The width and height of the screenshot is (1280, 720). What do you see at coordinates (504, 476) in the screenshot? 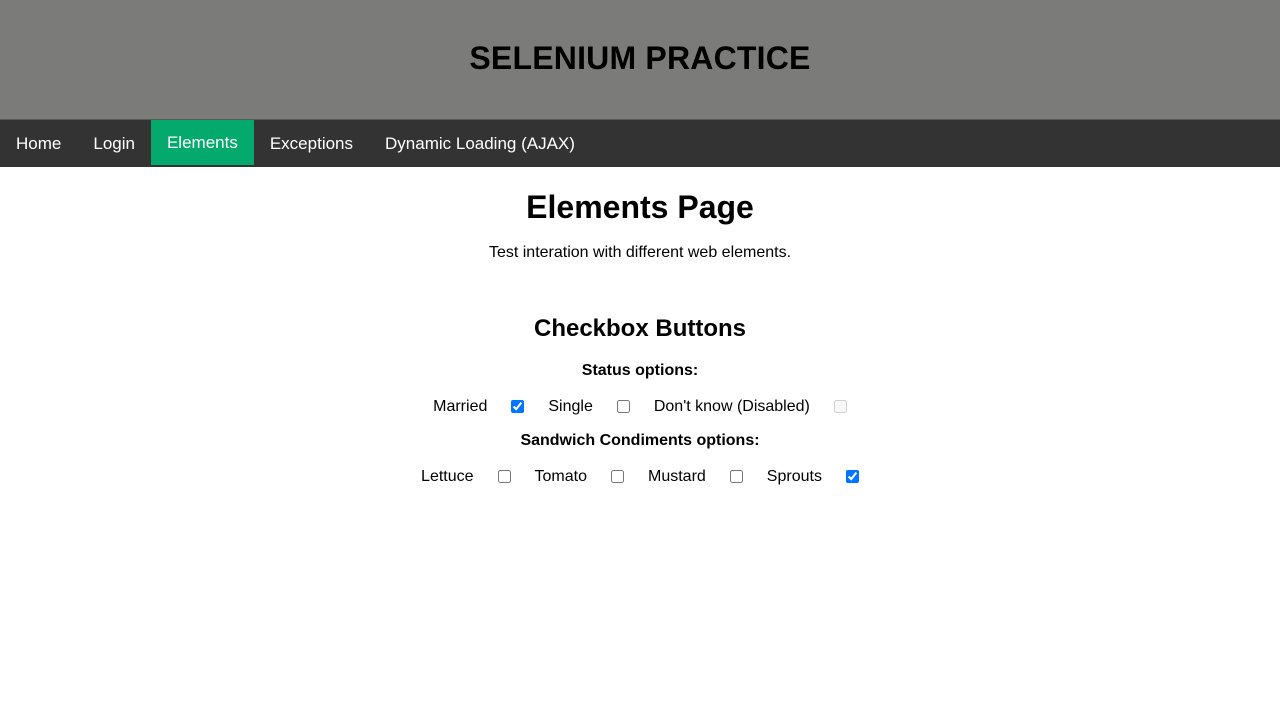
I see `lettuce-checkbox` at bounding box center [504, 476].